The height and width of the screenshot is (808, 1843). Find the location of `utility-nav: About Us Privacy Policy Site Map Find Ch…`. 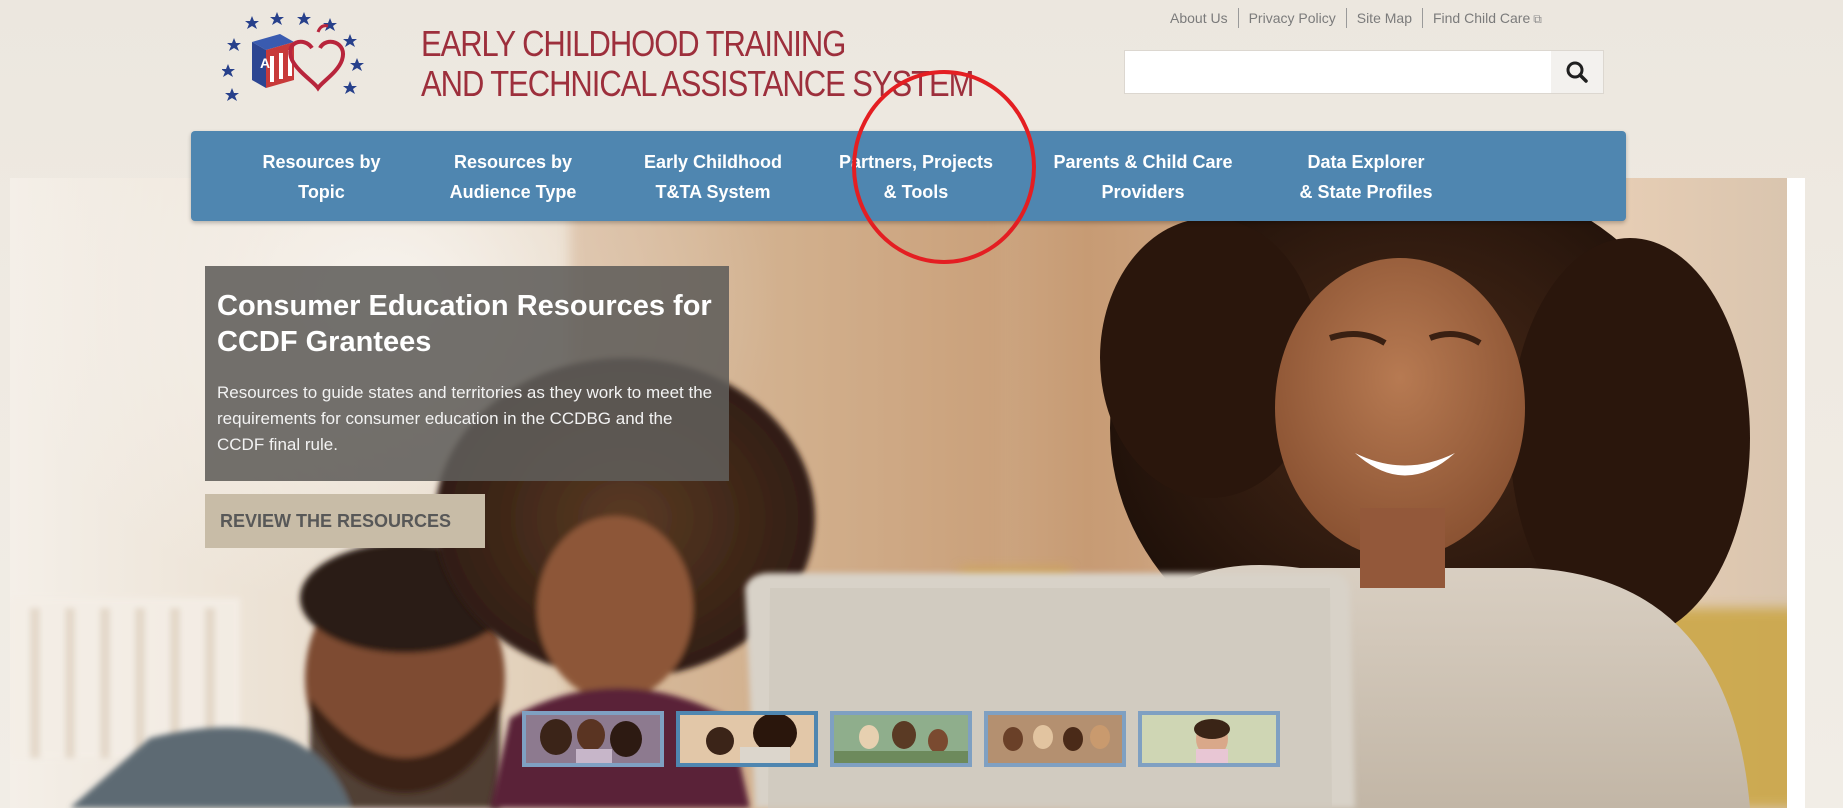

utility-nav: About Us Privacy Policy Site Map Find Ch… is located at coordinates (1356, 18).